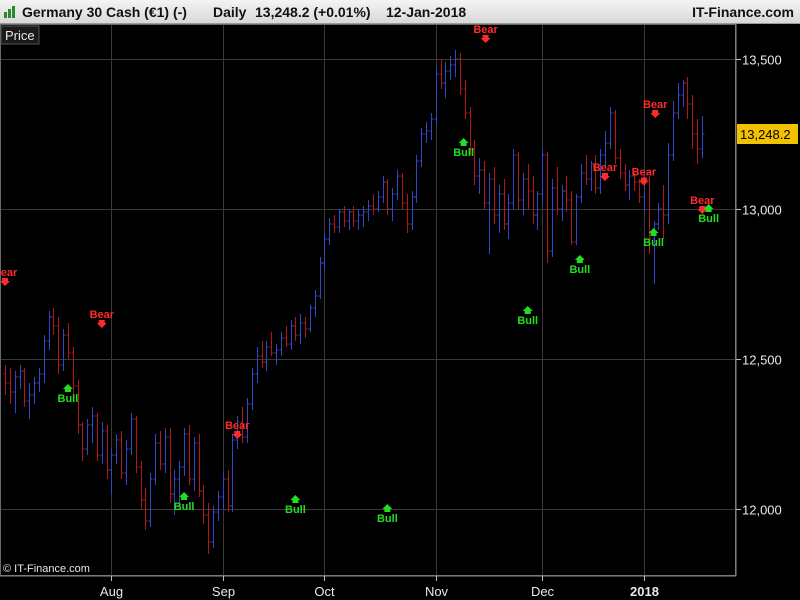 This screenshot has width=800, height=600. I want to click on y-axis: 12,000 12,500 13,000 13,500, so click(759, 285).